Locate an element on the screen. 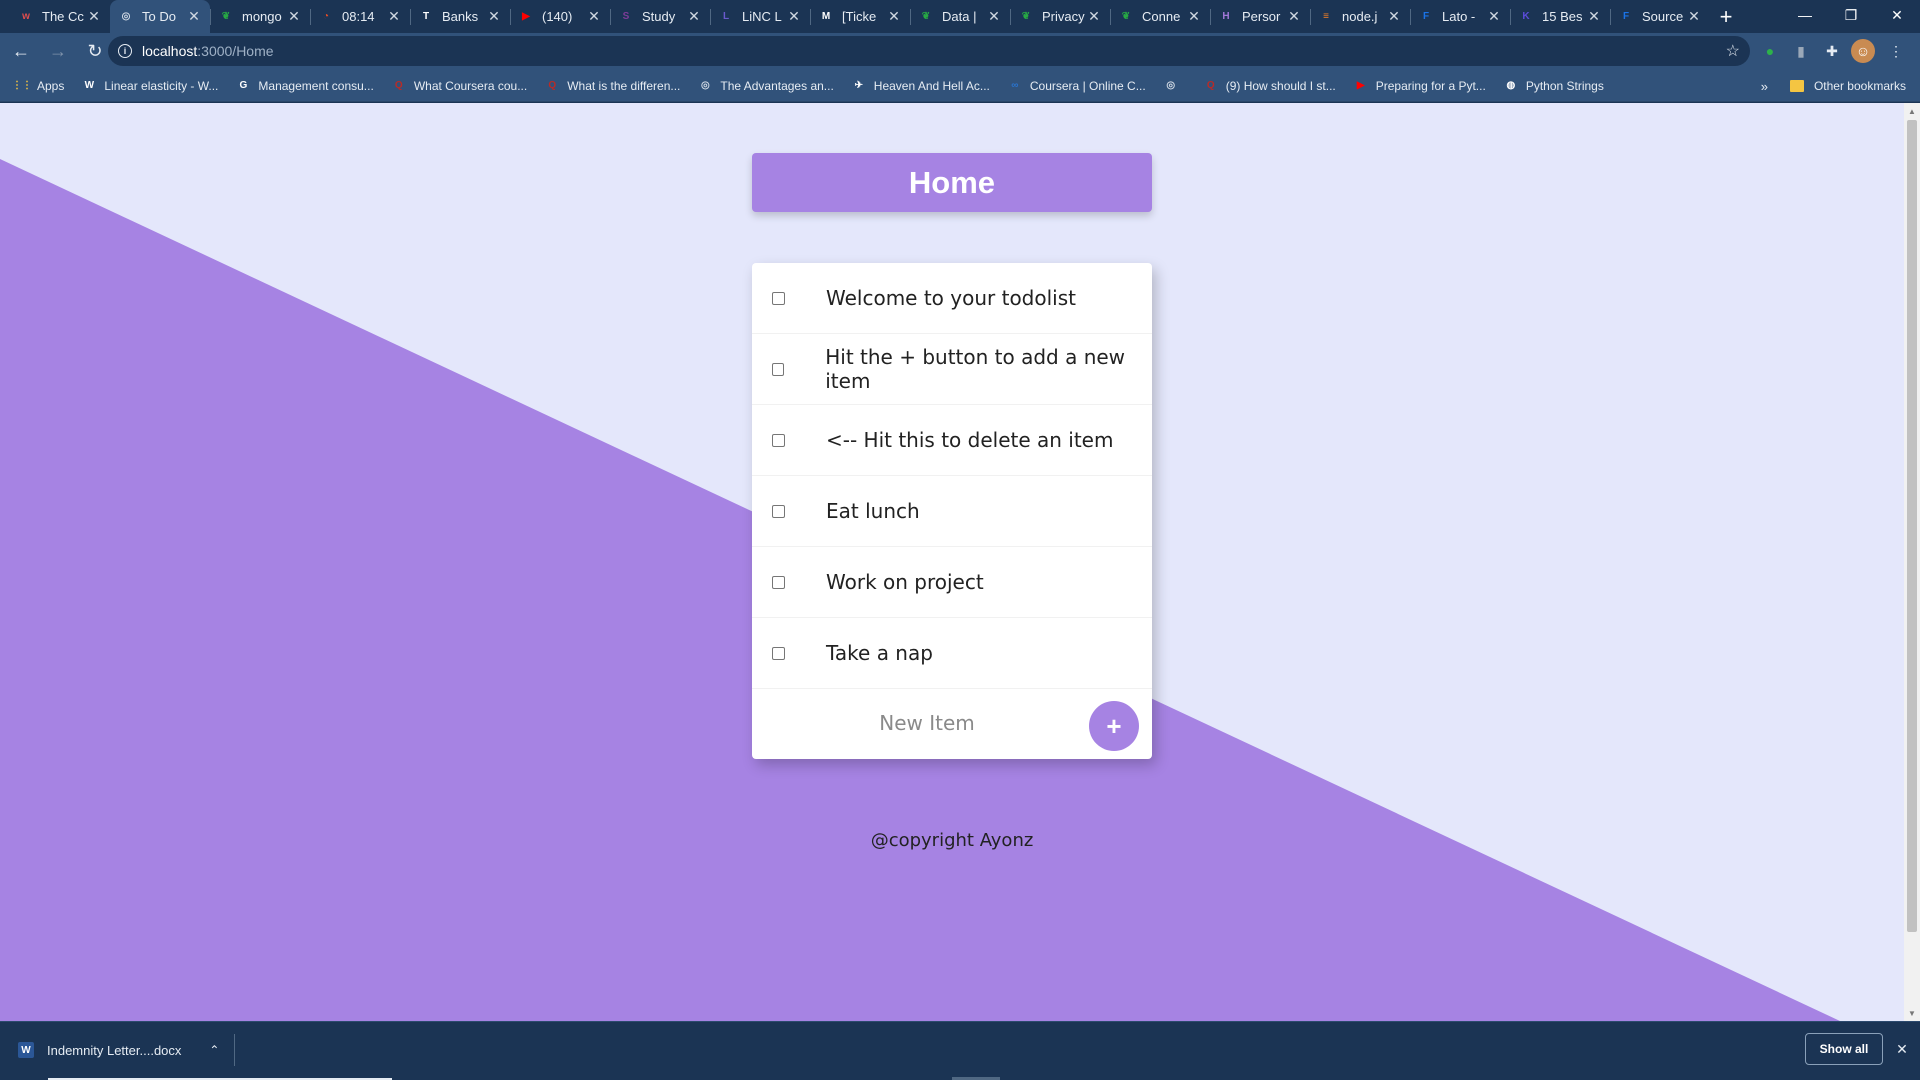 The height and width of the screenshot is (1080, 1920). chevron-up-icon: ⌃ is located at coordinates (214, 1050).